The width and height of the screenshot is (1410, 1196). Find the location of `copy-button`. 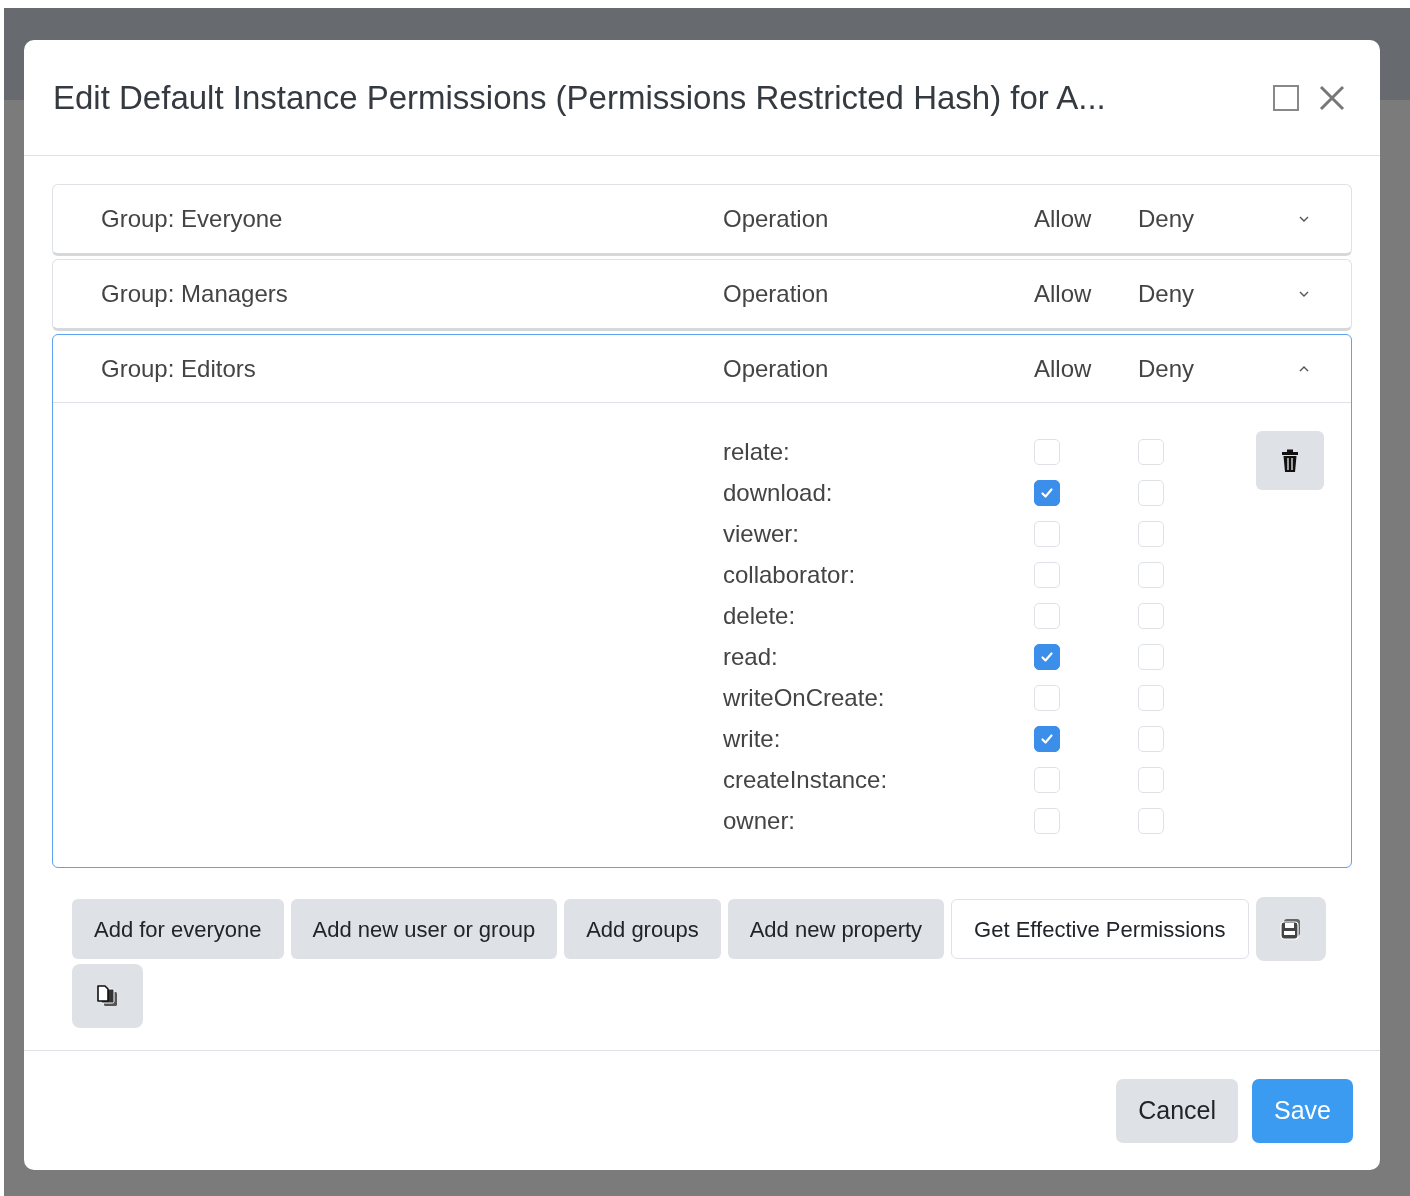

copy-button is located at coordinates (107, 996).